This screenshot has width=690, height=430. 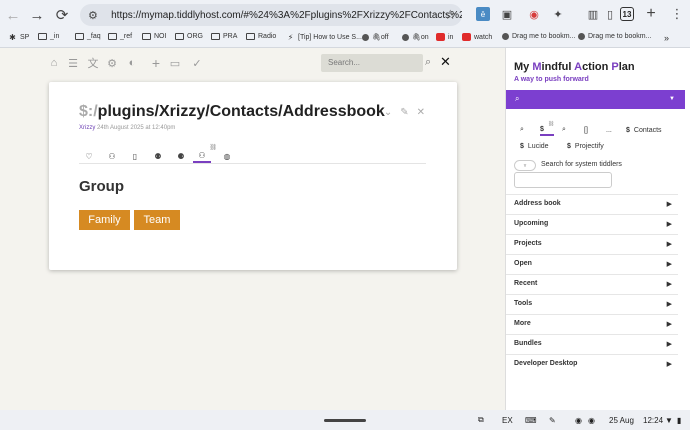 I want to click on accordion-address-book: Address book ▶, so click(x=592, y=204).